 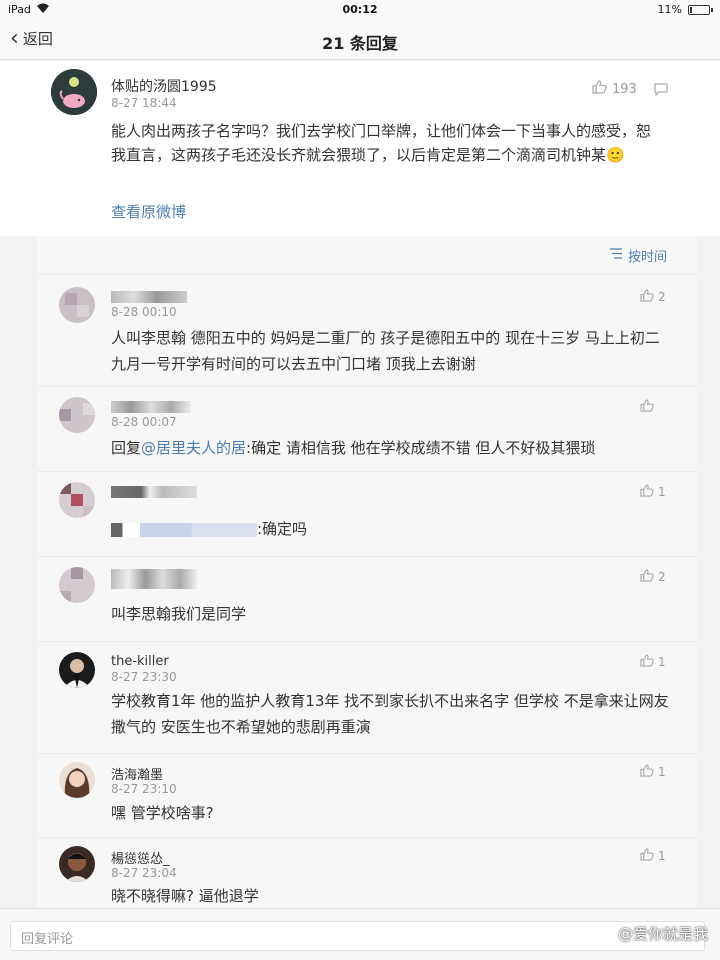 I want to click on clock: 00:12, so click(x=360, y=9).